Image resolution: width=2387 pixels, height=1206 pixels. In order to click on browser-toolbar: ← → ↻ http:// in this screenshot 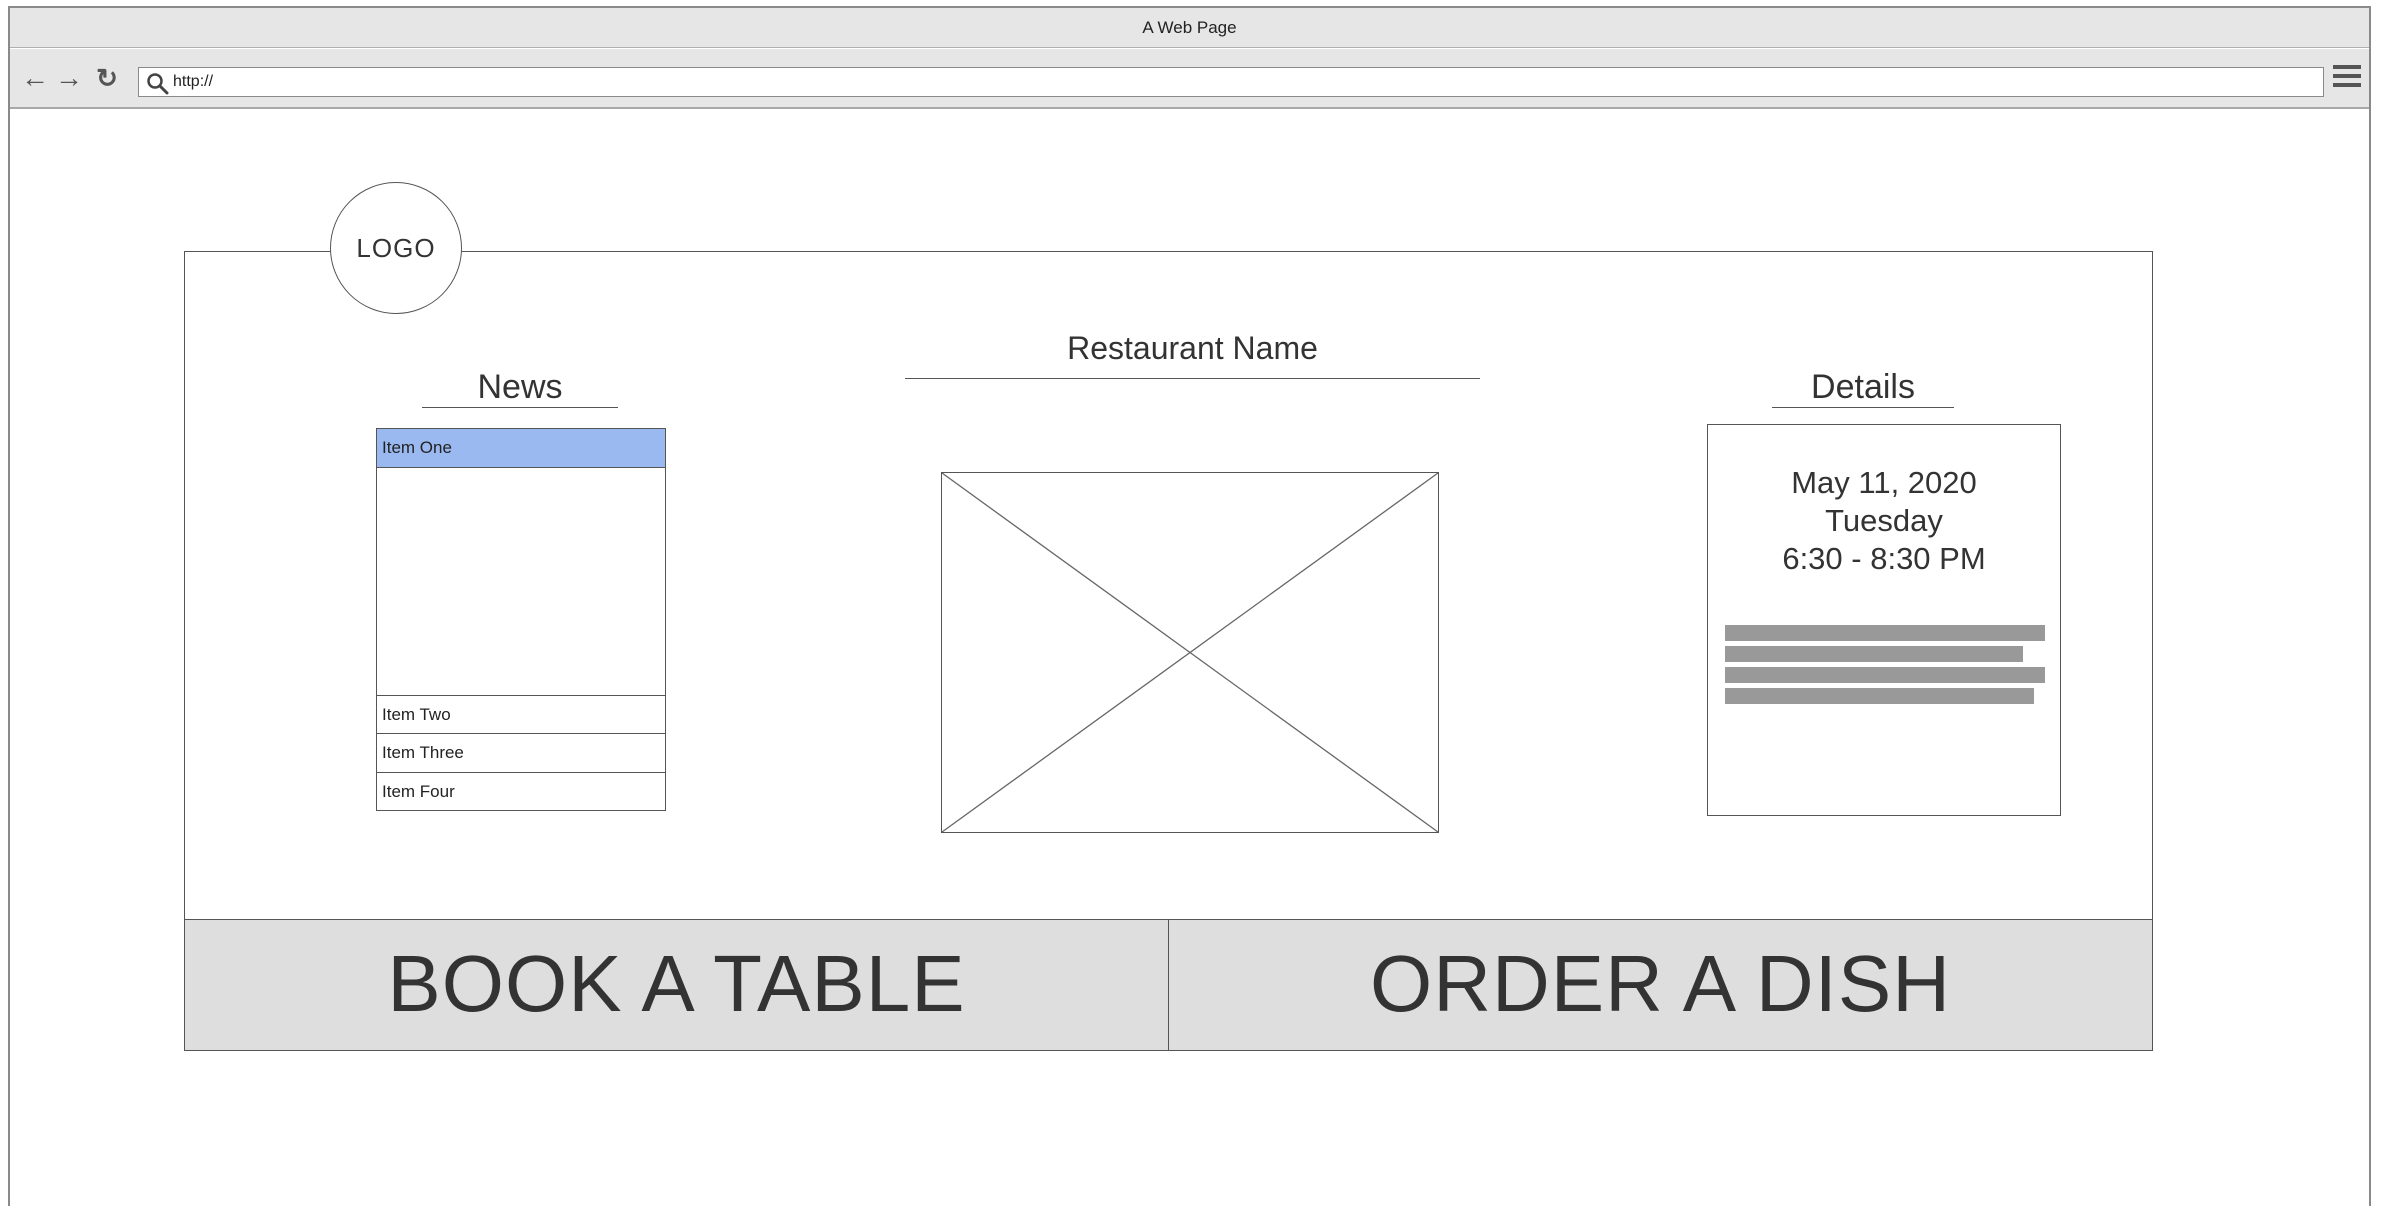, I will do `click(1189, 79)`.